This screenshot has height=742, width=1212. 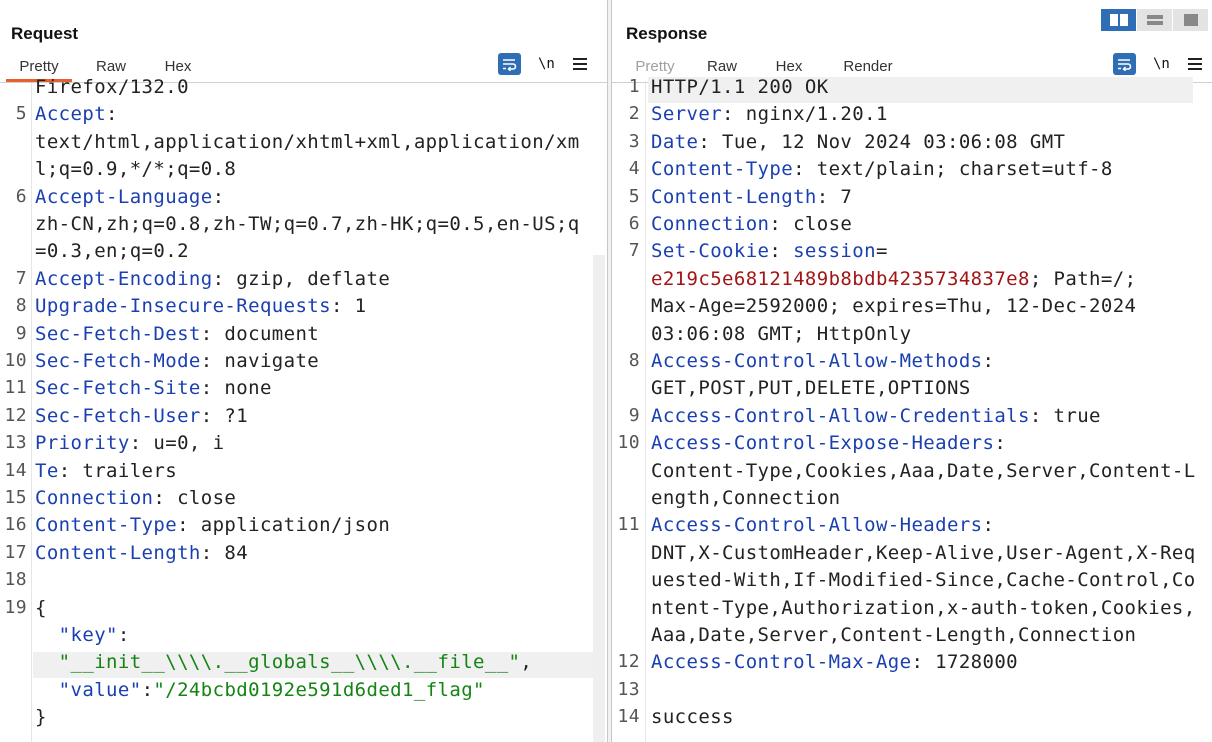 I want to click on json-string: "__init__\\\\.__globals__\\\\.__file__", so click(x=278, y=662).